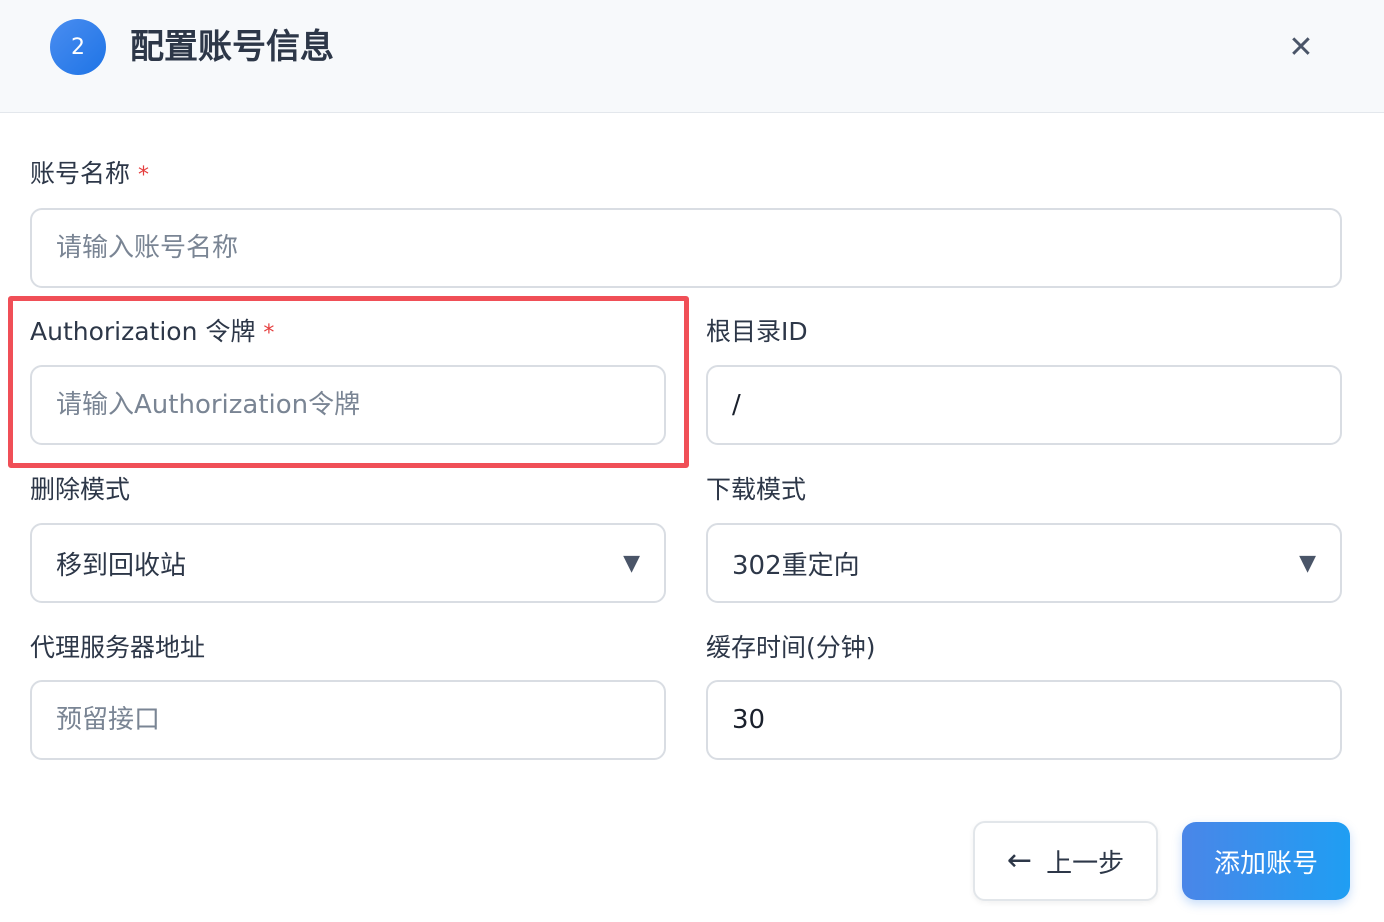 The width and height of the screenshot is (1384, 922). Describe the element at coordinates (1024, 563) in the screenshot. I see `download-mode-select: 302重定向 ▼` at that location.